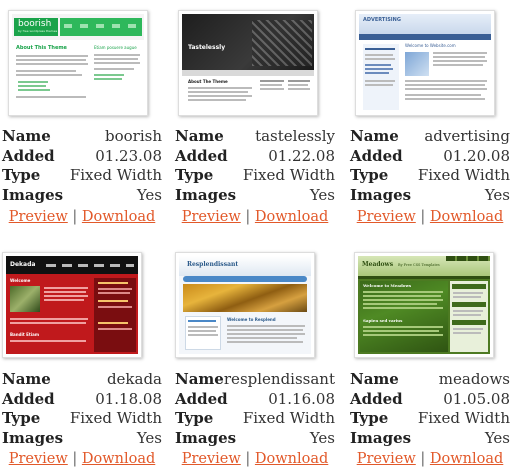 This screenshot has width=513, height=474. Describe the element at coordinates (467, 136) in the screenshot. I see `theme-name: advertising` at that location.